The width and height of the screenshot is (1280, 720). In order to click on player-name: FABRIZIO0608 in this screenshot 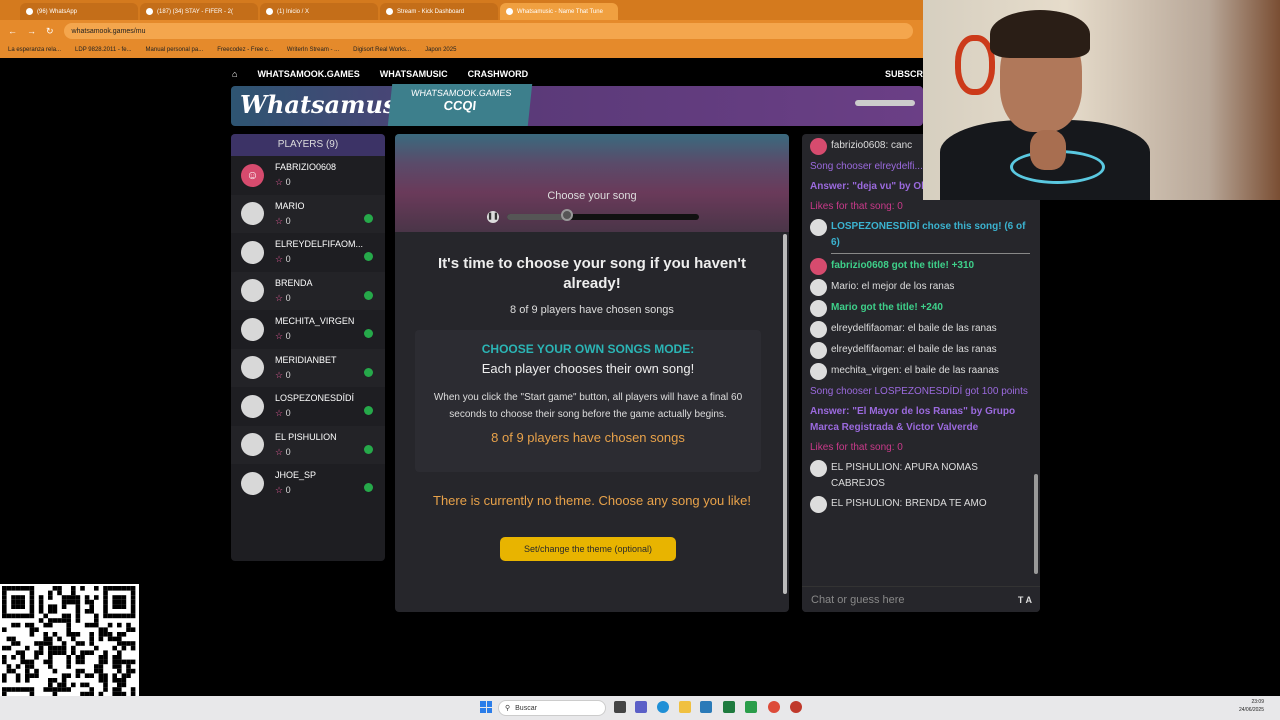, I will do `click(306, 167)`.